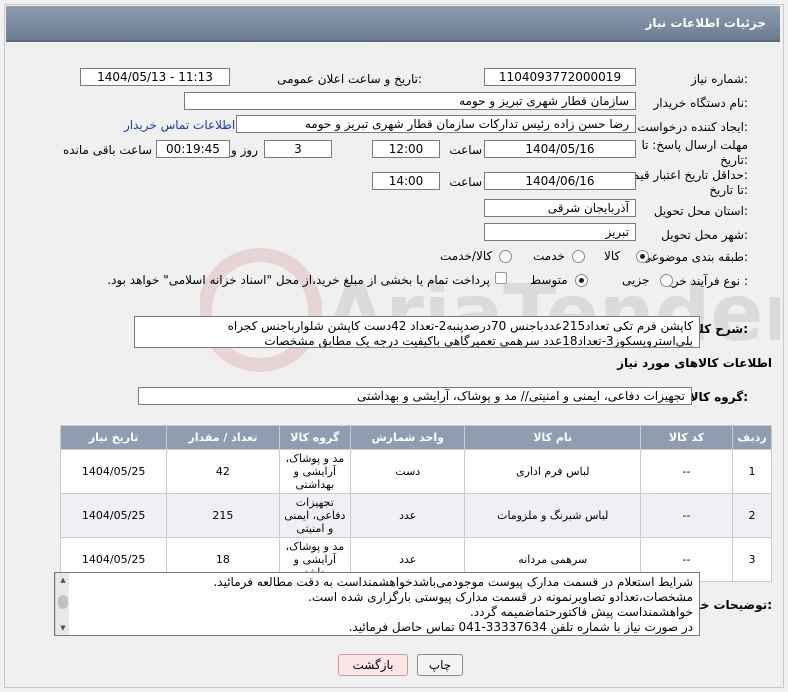 This screenshot has width=788, height=692. What do you see at coordinates (694, 363) in the screenshot?
I see `goods-info-title: اطلاعات کالاهای مورد نیاز` at bounding box center [694, 363].